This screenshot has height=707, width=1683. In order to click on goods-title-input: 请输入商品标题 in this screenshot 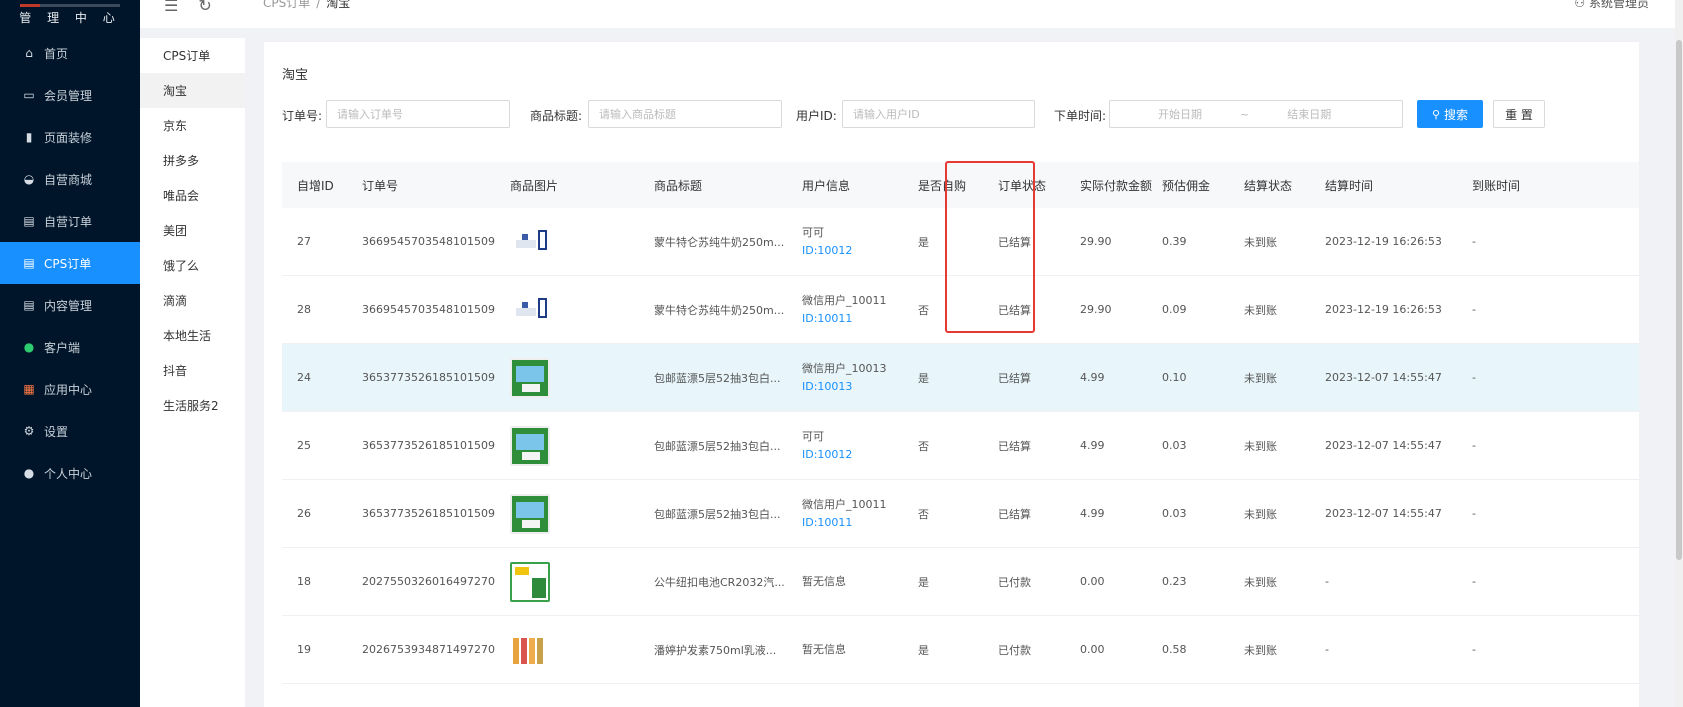, I will do `click(685, 114)`.